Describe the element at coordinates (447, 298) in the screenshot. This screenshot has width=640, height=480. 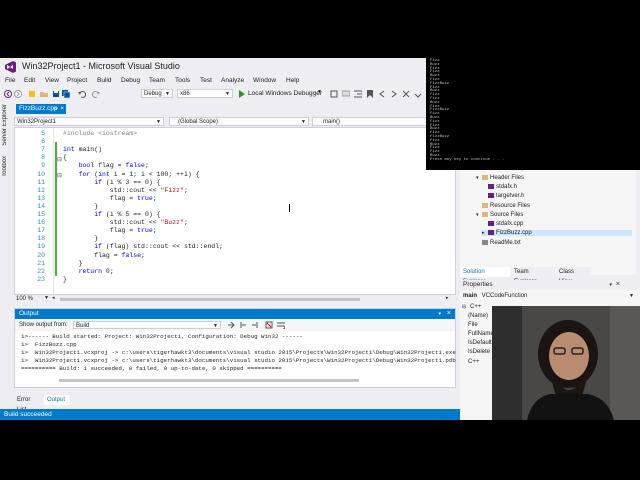
I see `scroll-right-icon: ▸` at that location.